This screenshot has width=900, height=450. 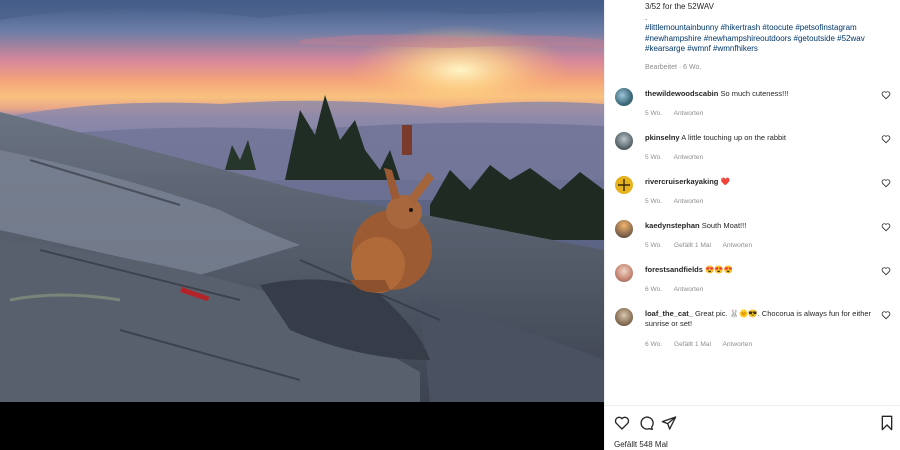 What do you see at coordinates (752, 427) in the screenshot?
I see `post-action-bar: Gefällt 548 Mal` at bounding box center [752, 427].